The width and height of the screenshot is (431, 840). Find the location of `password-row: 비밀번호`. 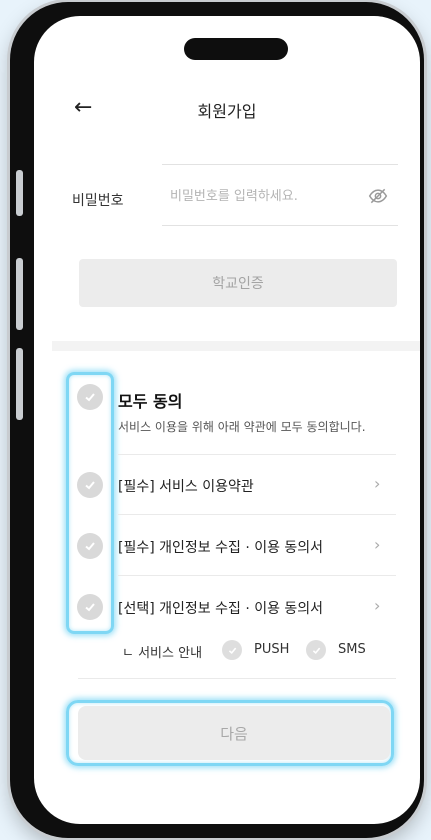

password-row: 비밀번호 is located at coordinates (235, 195).